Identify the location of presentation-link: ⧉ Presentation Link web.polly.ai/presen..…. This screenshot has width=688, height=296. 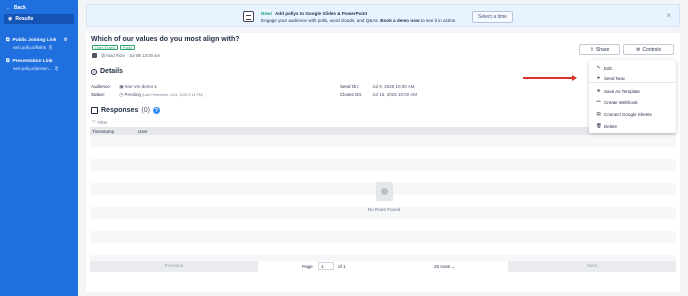
(39, 65).